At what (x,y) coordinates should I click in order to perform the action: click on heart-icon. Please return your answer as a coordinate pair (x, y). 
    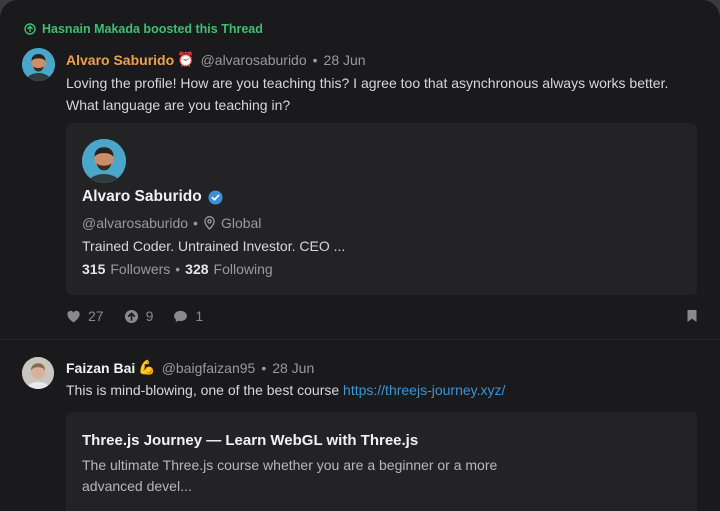
    Looking at the image, I should click on (73, 316).